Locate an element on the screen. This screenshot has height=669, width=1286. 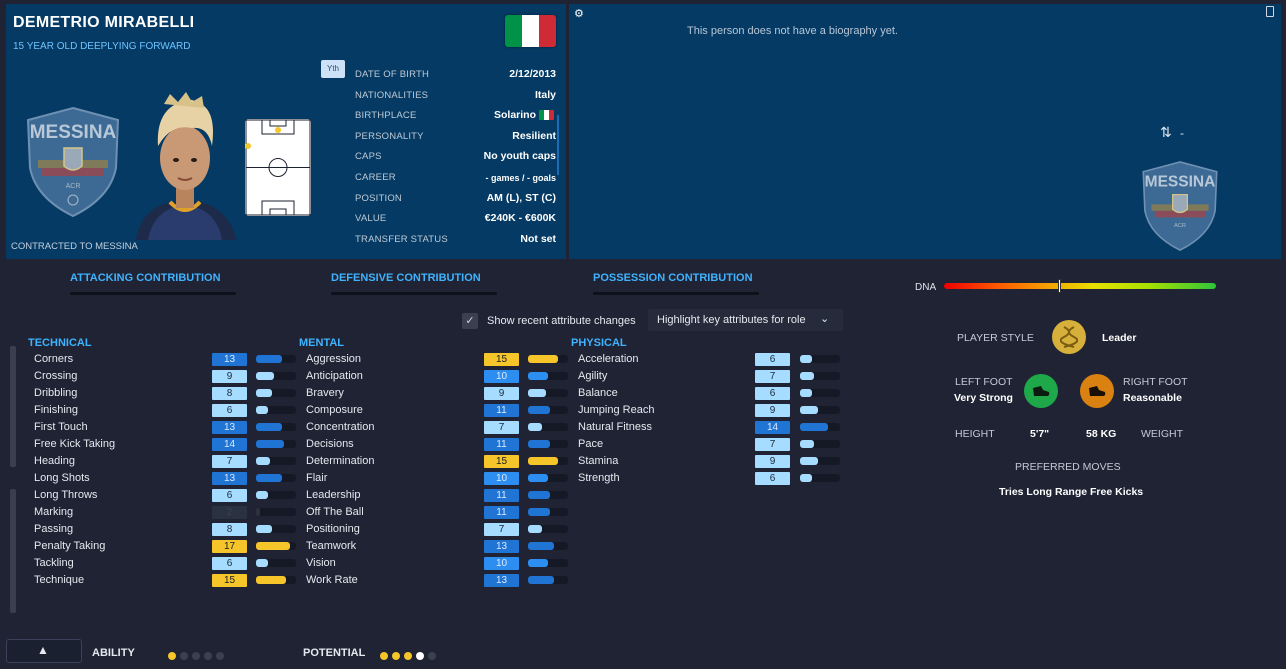
attribute-name: Pace is located at coordinates (590, 444).